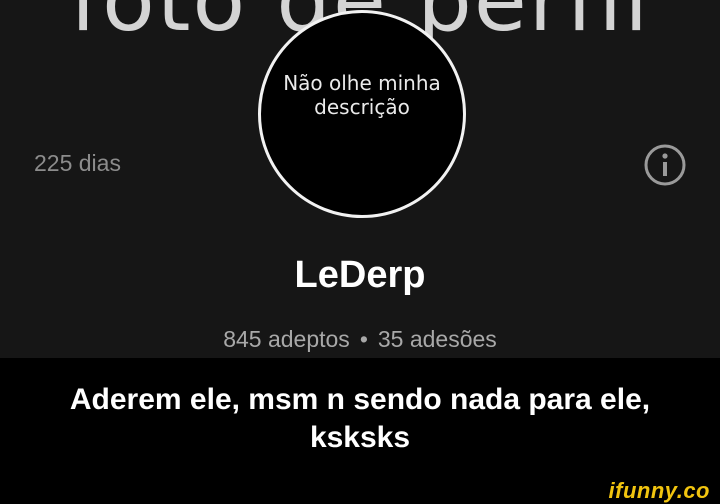 The image size is (720, 504). I want to click on ifunny-watermark: ifunny.co, so click(659, 490).